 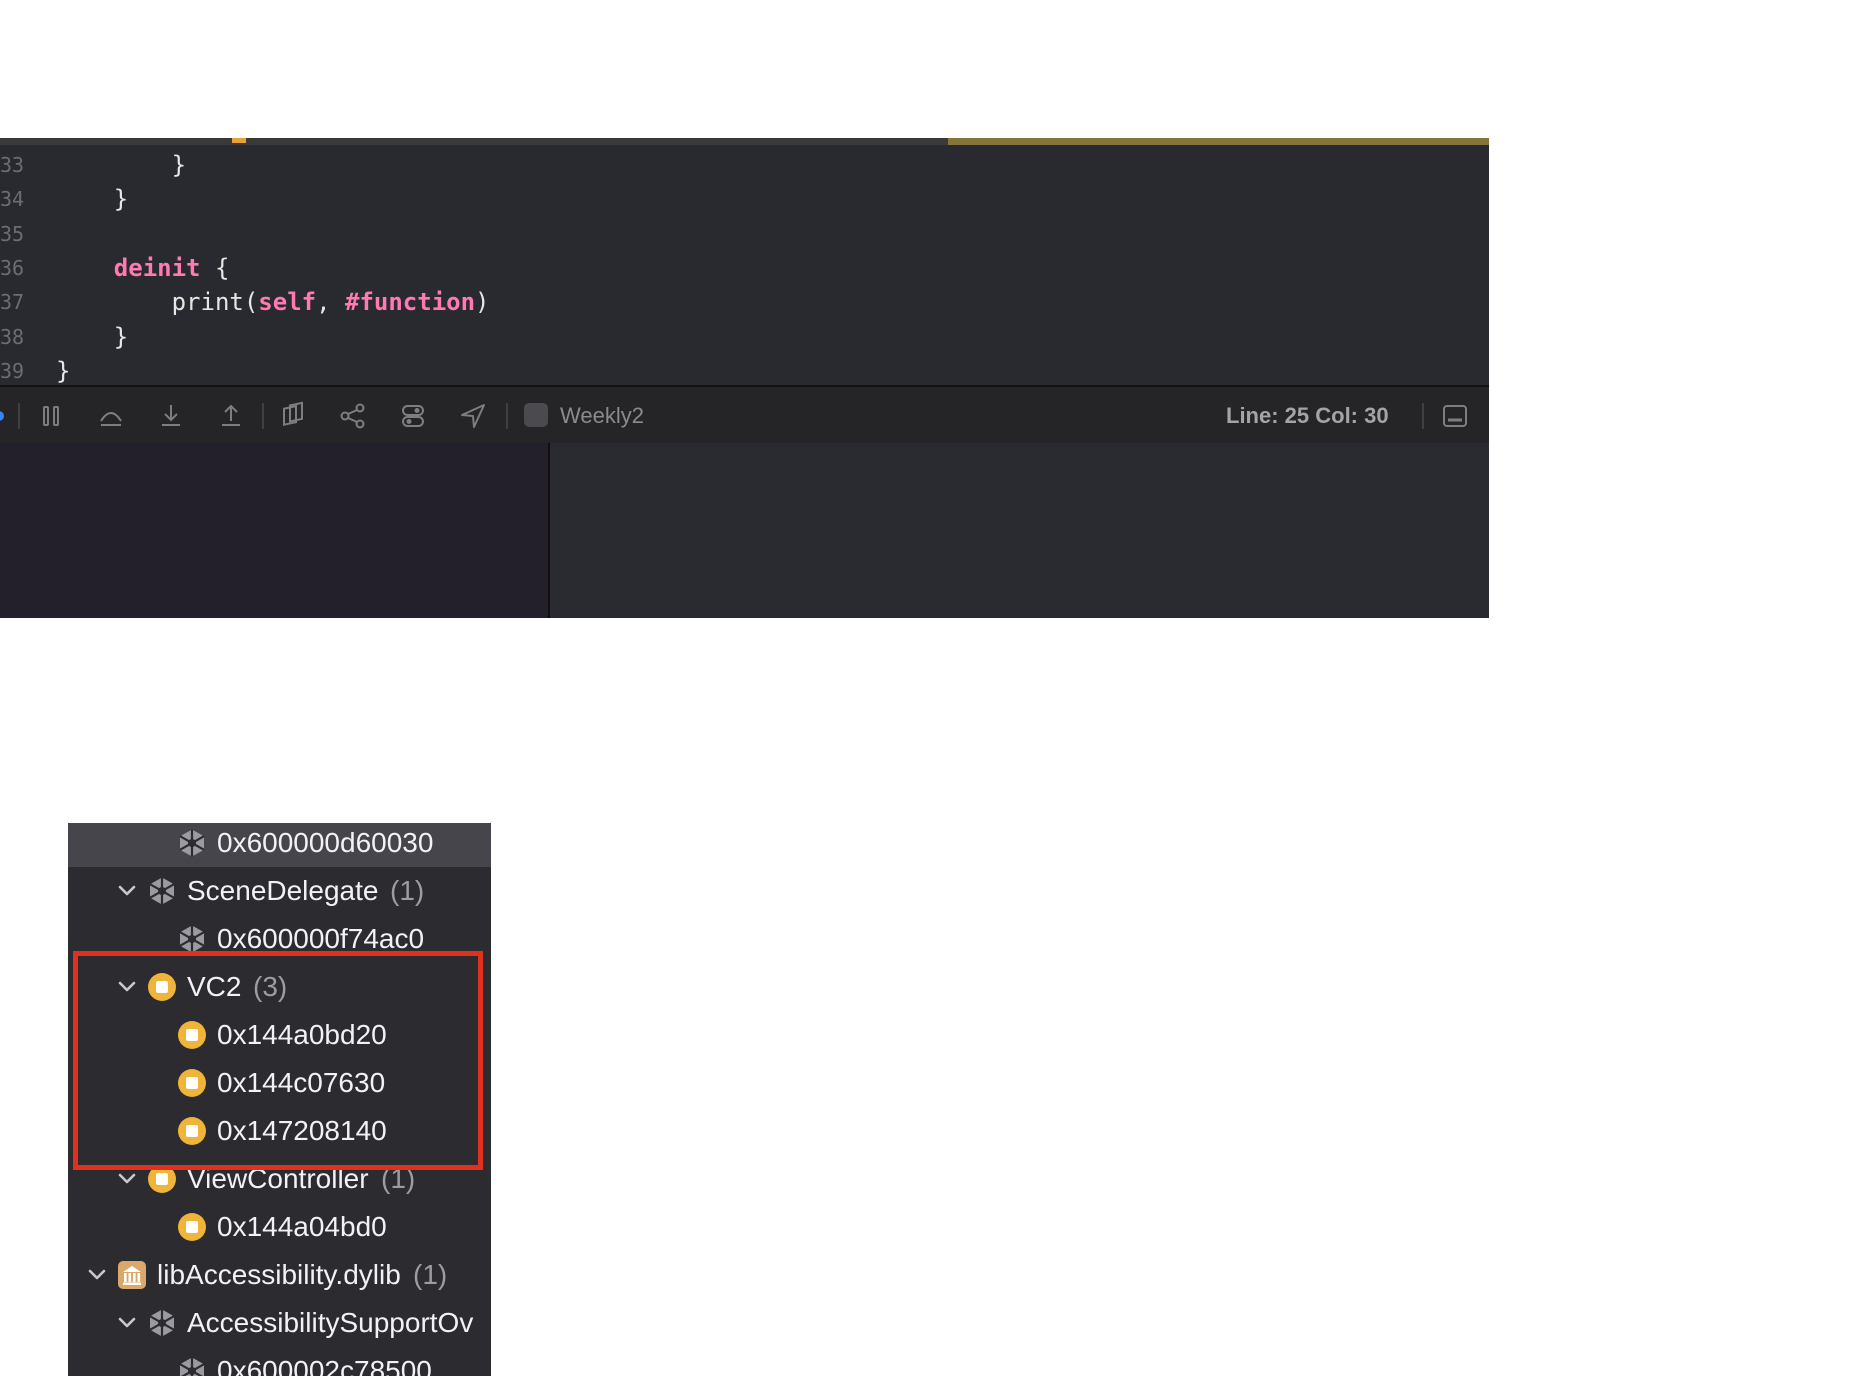 I want to click on step-over-icon, so click(x=111, y=416).